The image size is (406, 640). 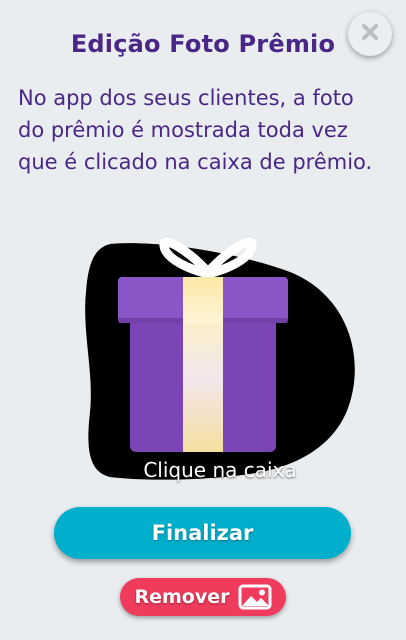 What do you see at coordinates (203, 44) in the screenshot?
I see `modal-title: Edição Foto Prêmio` at bounding box center [203, 44].